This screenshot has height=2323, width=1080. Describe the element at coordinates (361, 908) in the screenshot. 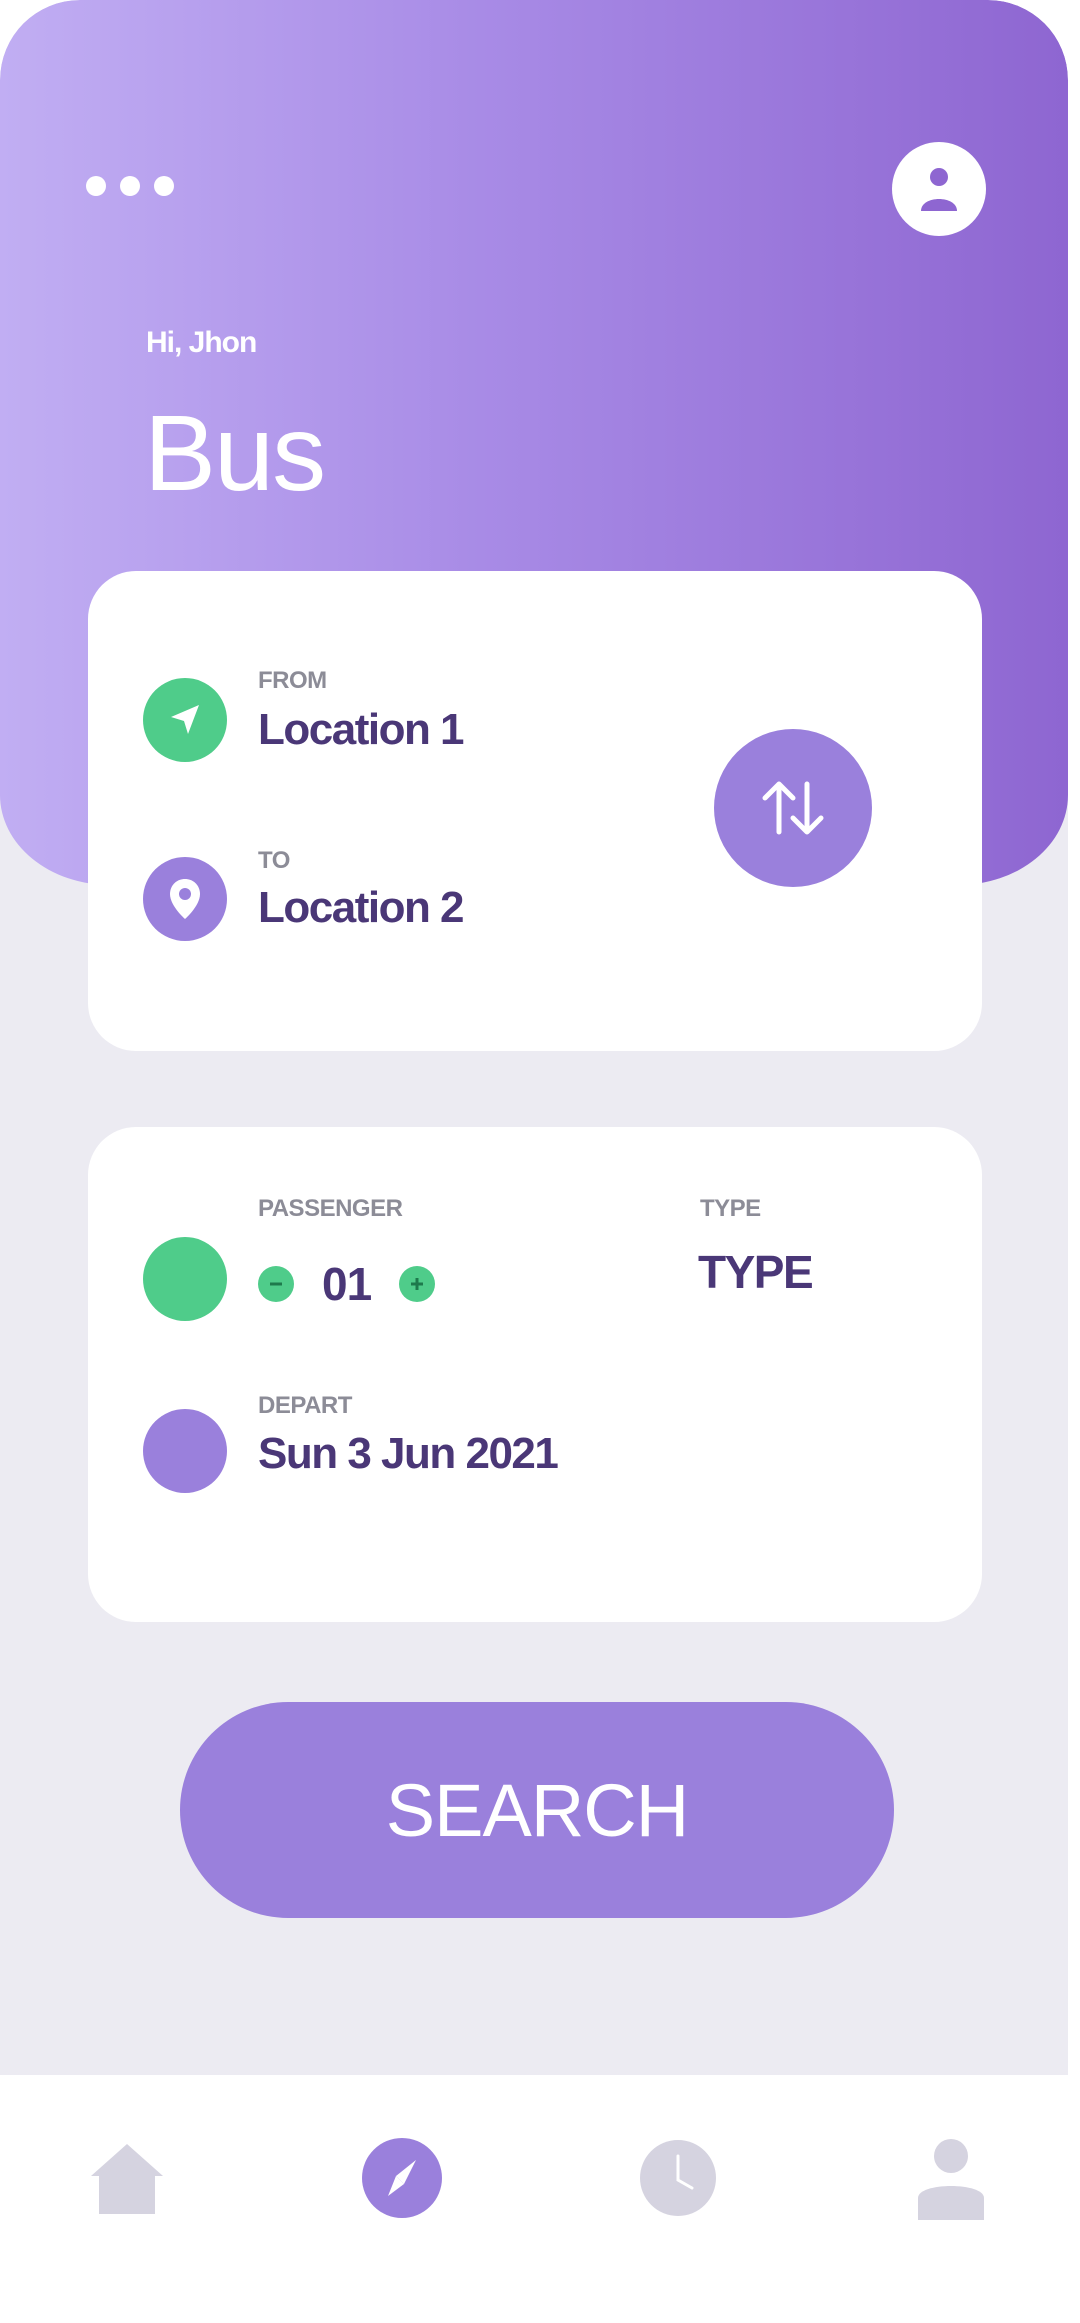

I see `to-value: Location 2` at that location.